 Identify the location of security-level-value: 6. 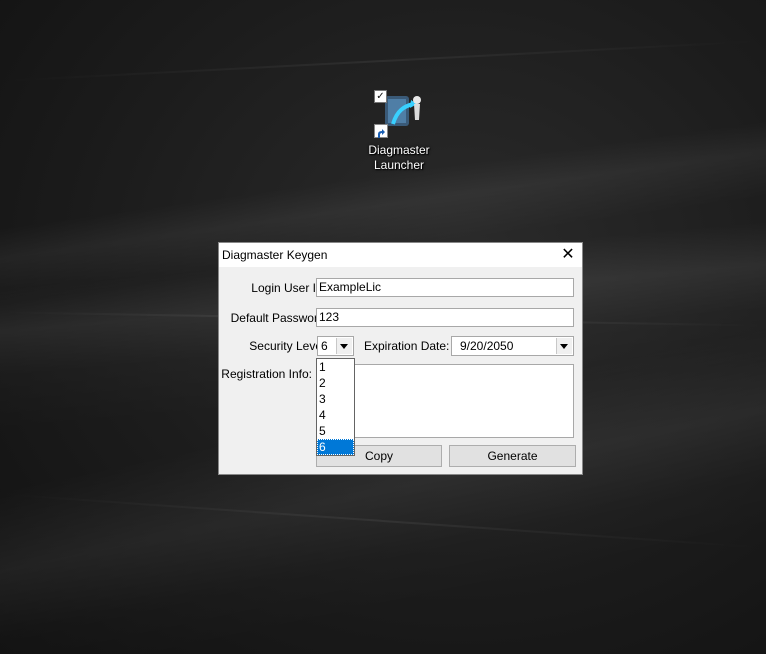
(324, 346).